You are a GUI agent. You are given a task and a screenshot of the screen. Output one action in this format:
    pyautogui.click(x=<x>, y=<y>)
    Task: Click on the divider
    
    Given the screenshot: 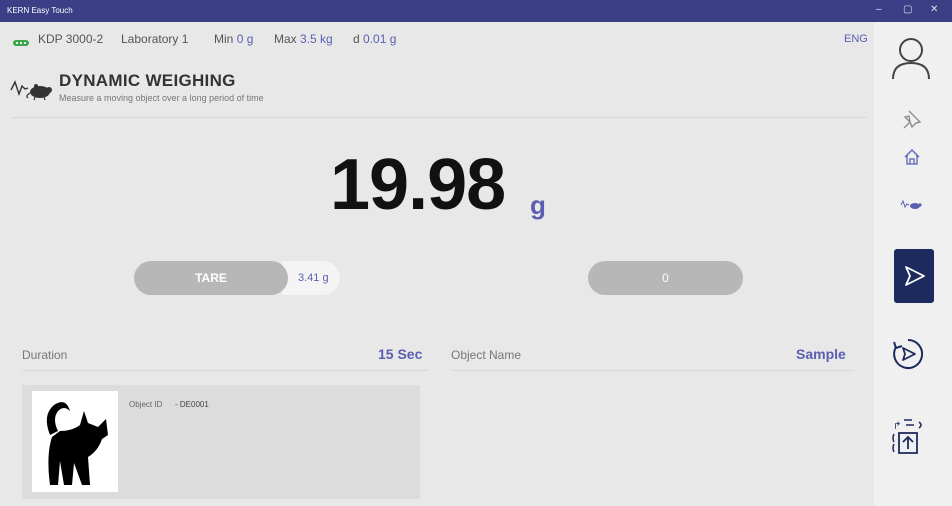 What is the action you would take?
    pyautogui.click(x=439, y=117)
    